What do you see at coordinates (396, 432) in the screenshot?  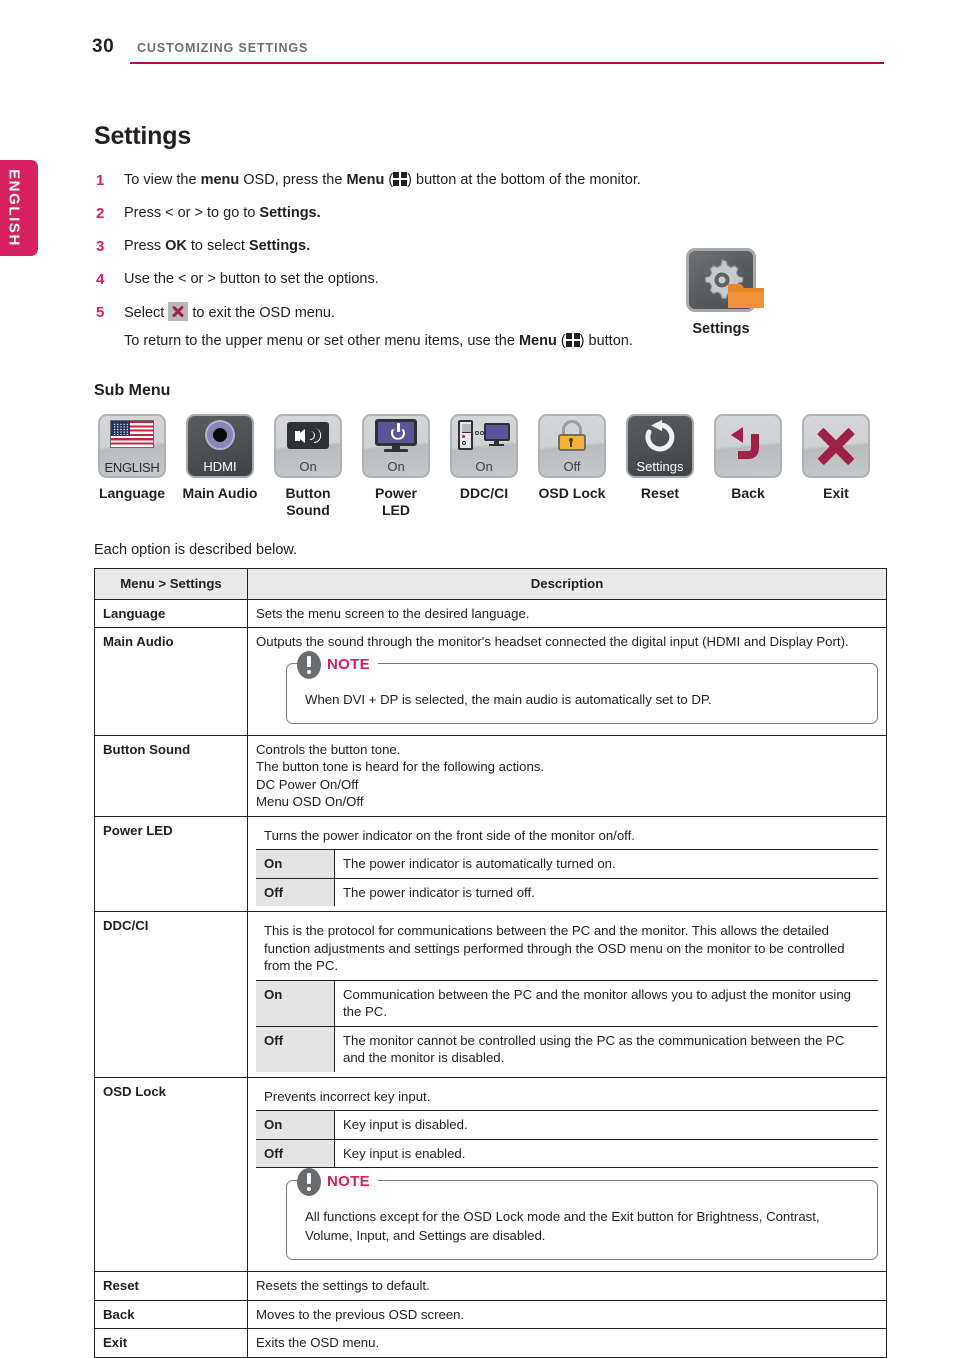 I see `monitor-screen` at bounding box center [396, 432].